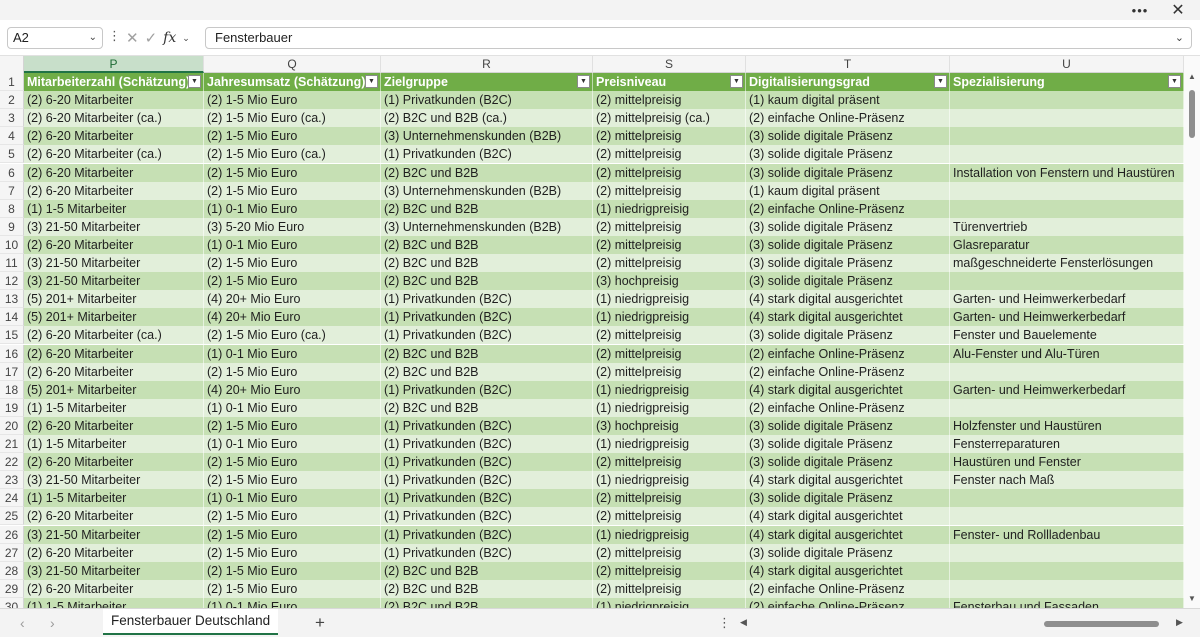 The image size is (1200, 637). I want to click on row-number: 3, so click(12, 118).